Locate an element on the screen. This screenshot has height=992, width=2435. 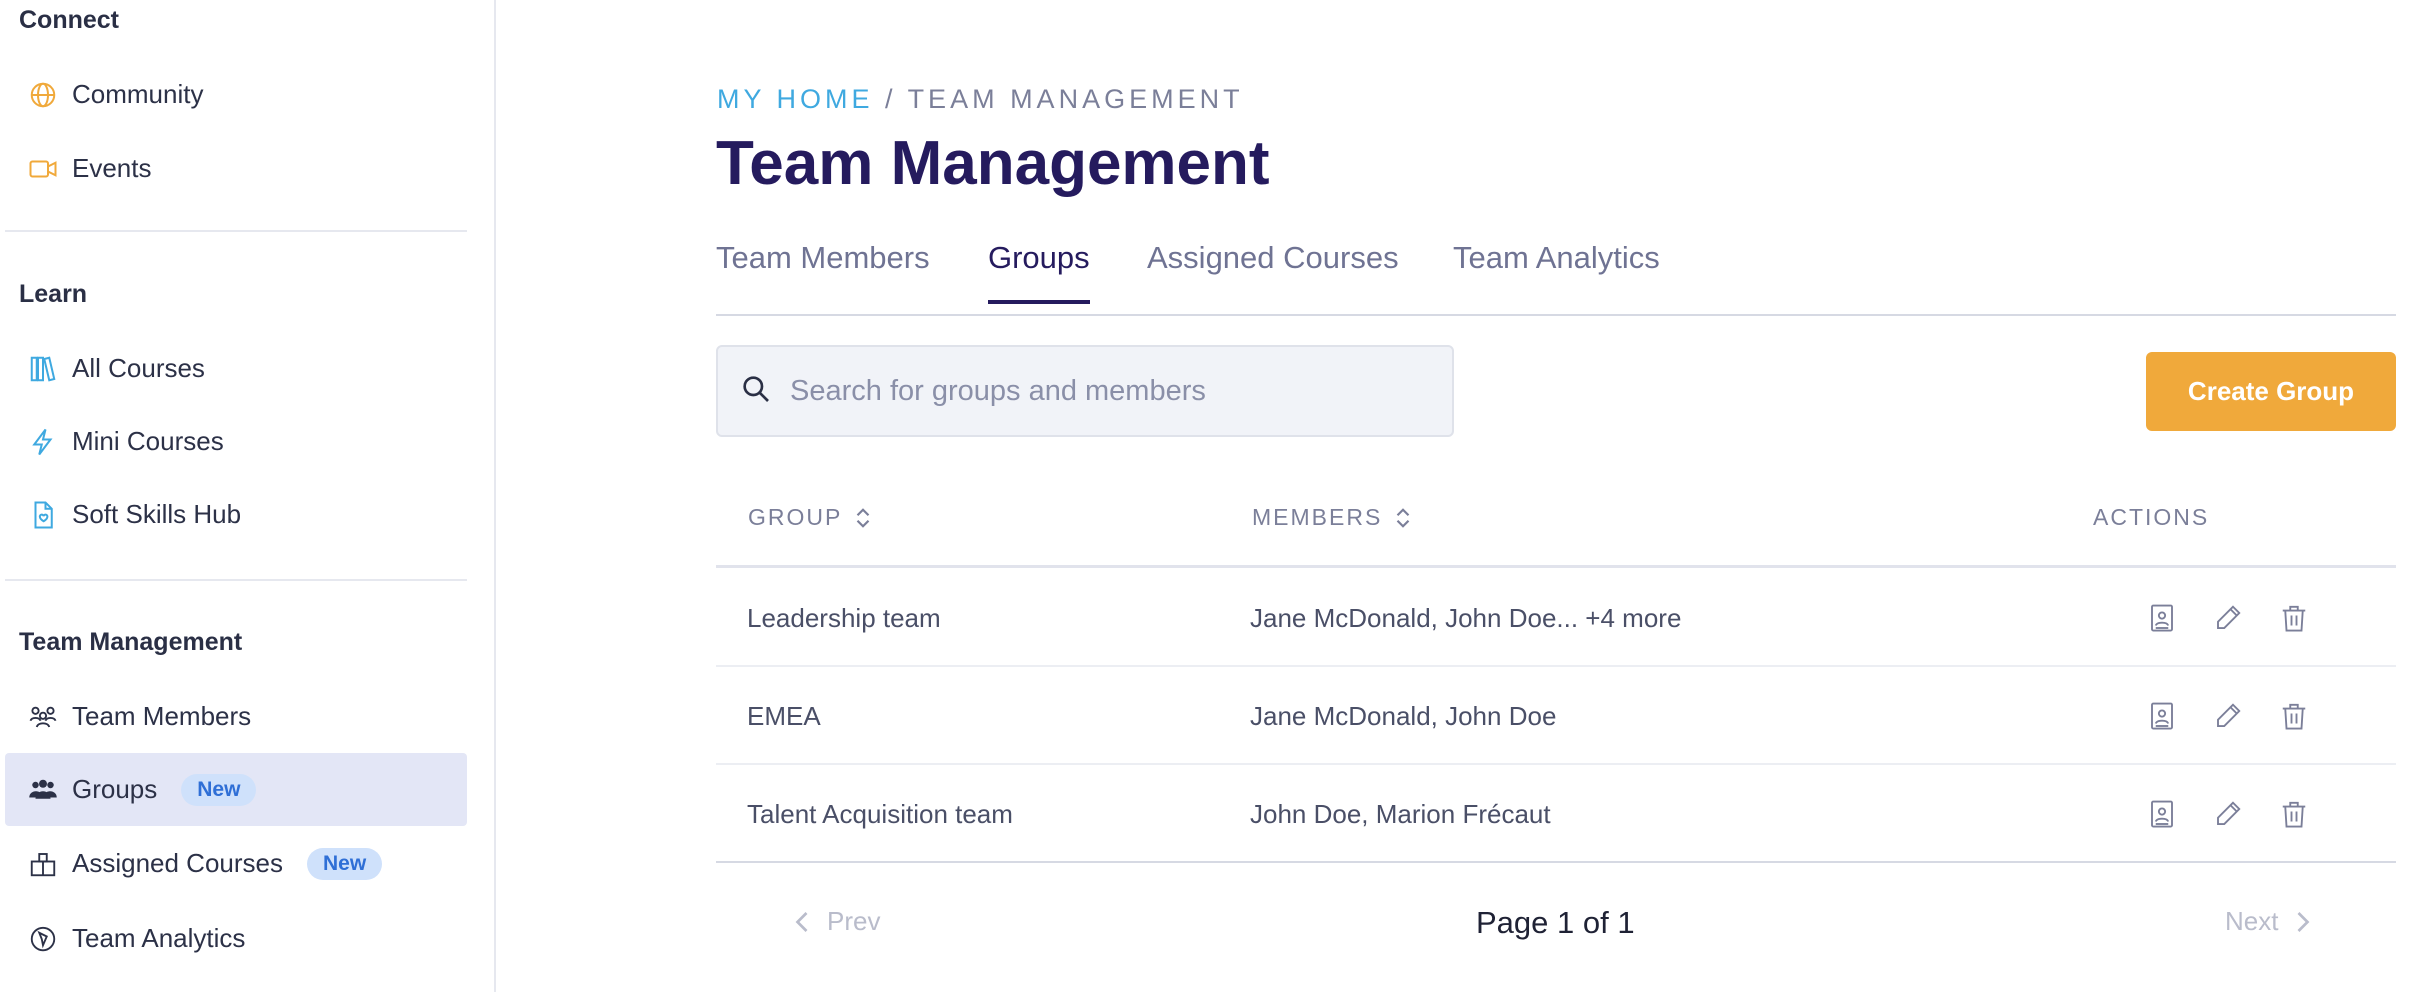
next-page-button: Next is located at coordinates (2268, 921).